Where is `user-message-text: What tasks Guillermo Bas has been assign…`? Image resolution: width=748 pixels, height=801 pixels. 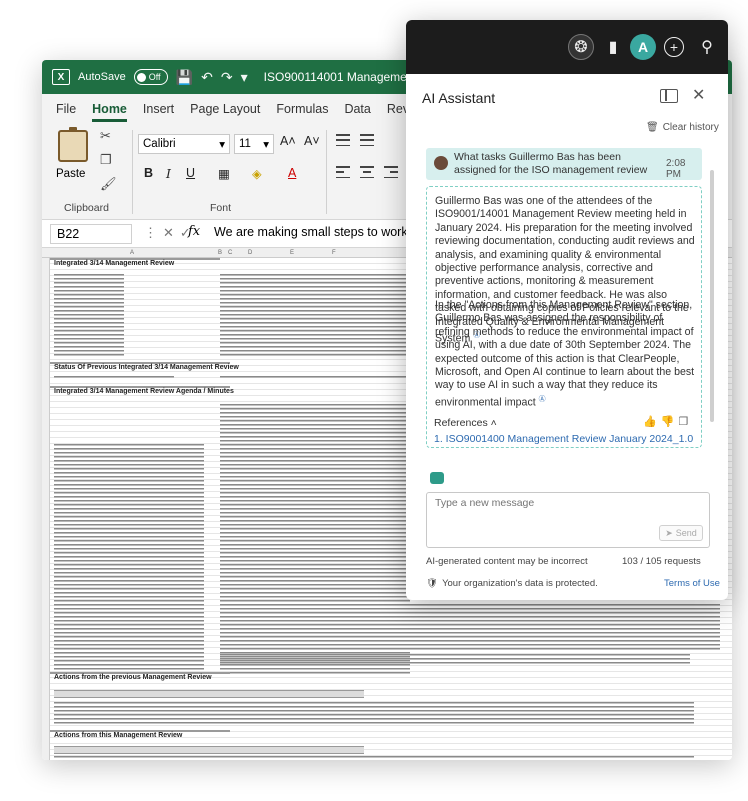 user-message-text: What tasks Guillermo Bas has been assign… is located at coordinates (551, 163).